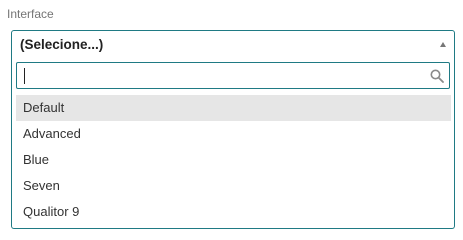  What do you see at coordinates (30, 14) in the screenshot?
I see `field-label: Interface` at bounding box center [30, 14].